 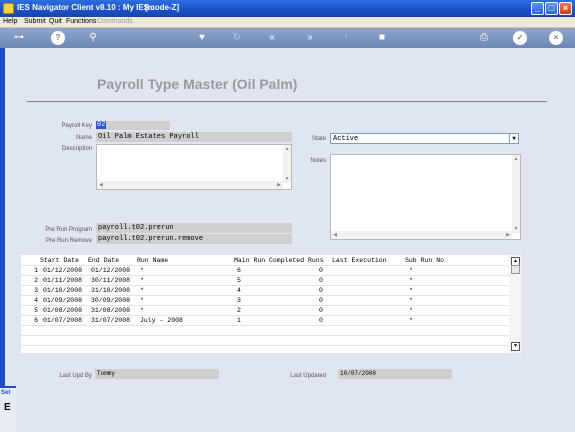 I want to click on cell-name: July - 2008, so click(x=161, y=320).